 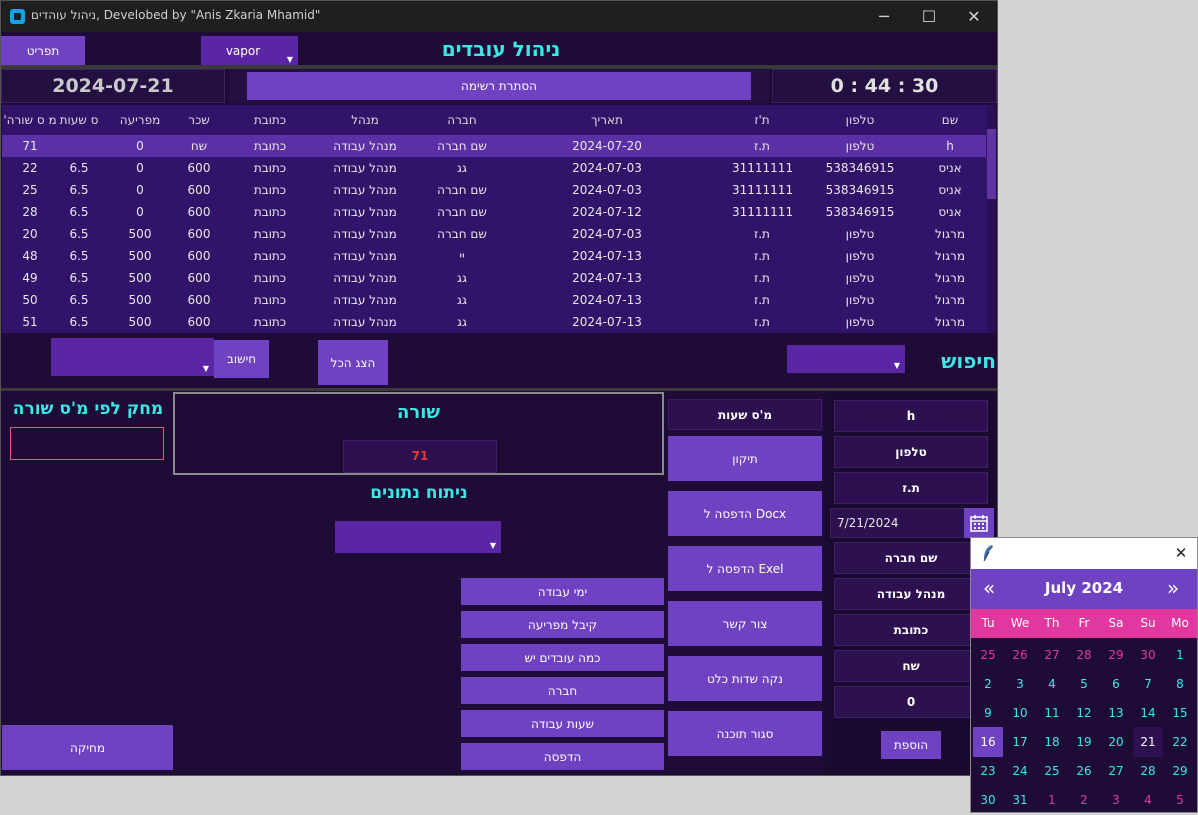 What do you see at coordinates (988, 771) in the screenshot?
I see `calendar-day: 23` at bounding box center [988, 771].